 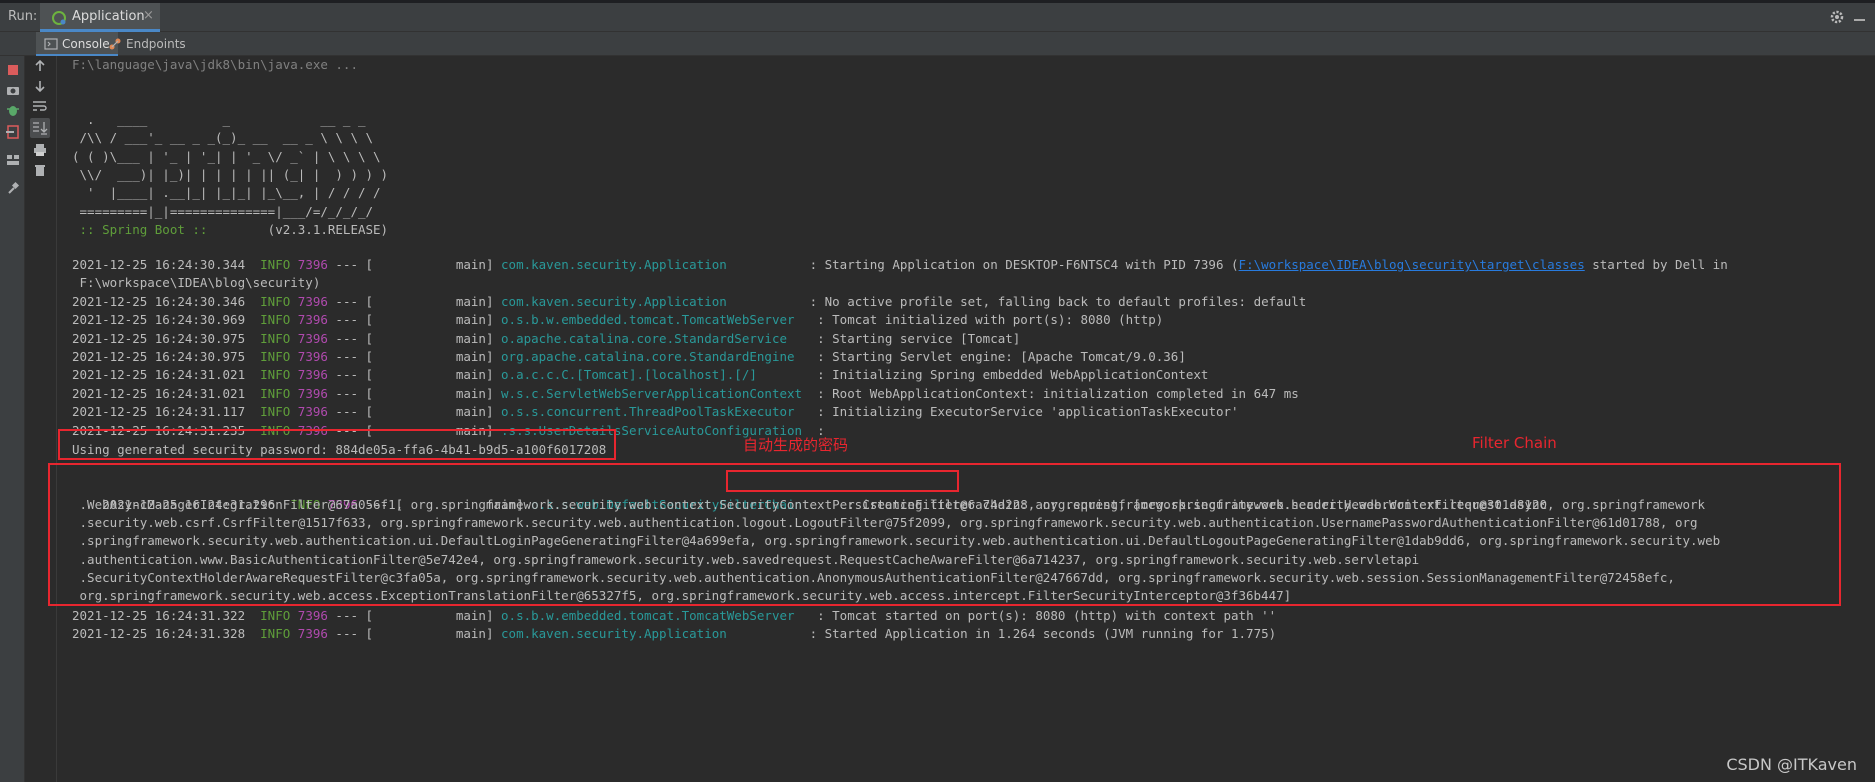 What do you see at coordinates (108, 16) in the screenshot?
I see `tab-application-label: Application` at bounding box center [108, 16].